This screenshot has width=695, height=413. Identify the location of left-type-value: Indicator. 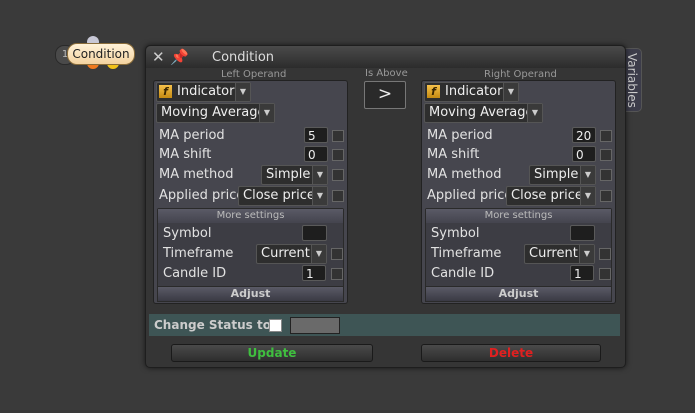
(206, 91).